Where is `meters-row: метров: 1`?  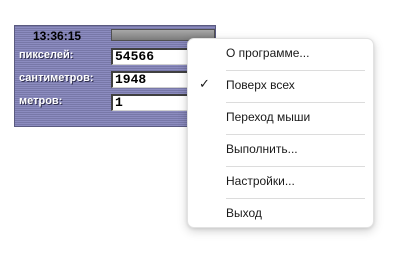
meters-row: метров: 1 is located at coordinates (115, 103).